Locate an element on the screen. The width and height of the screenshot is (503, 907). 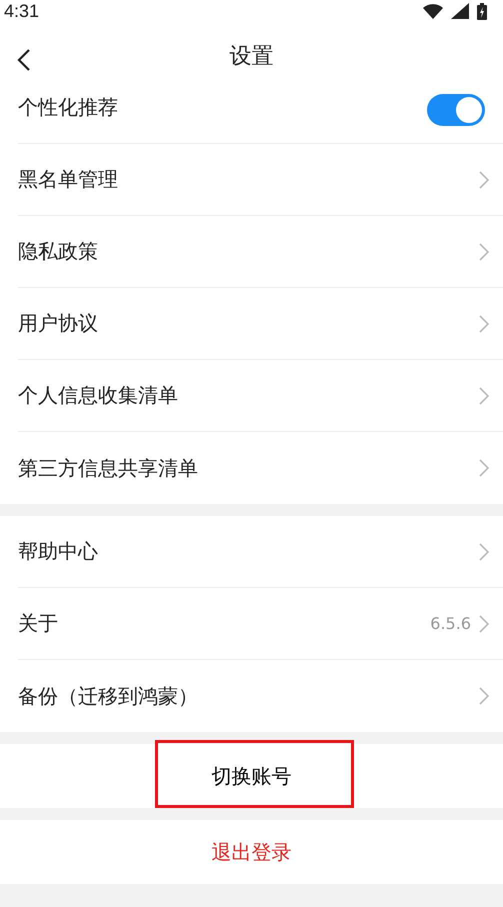
version-text: 6.5.6 is located at coordinates (450, 623).